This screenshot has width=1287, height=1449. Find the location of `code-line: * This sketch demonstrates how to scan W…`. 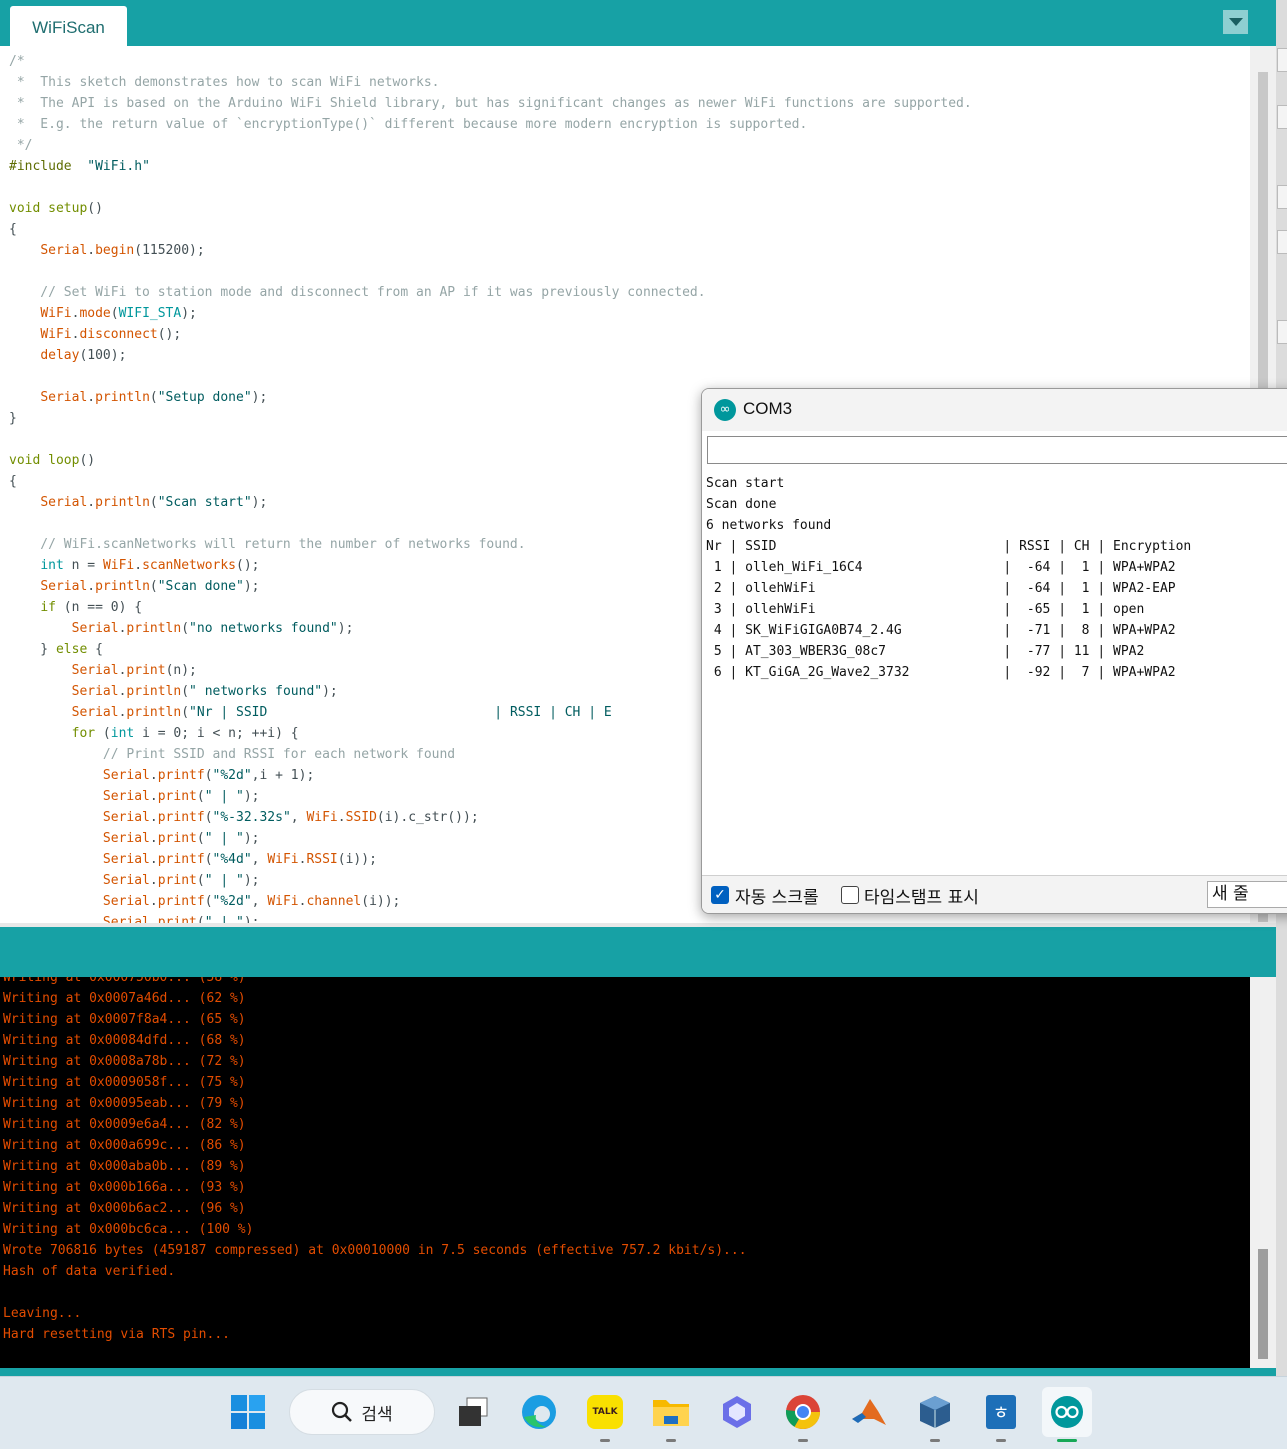

code-line: * This sketch demonstrates how to scan W… is located at coordinates (224, 82).